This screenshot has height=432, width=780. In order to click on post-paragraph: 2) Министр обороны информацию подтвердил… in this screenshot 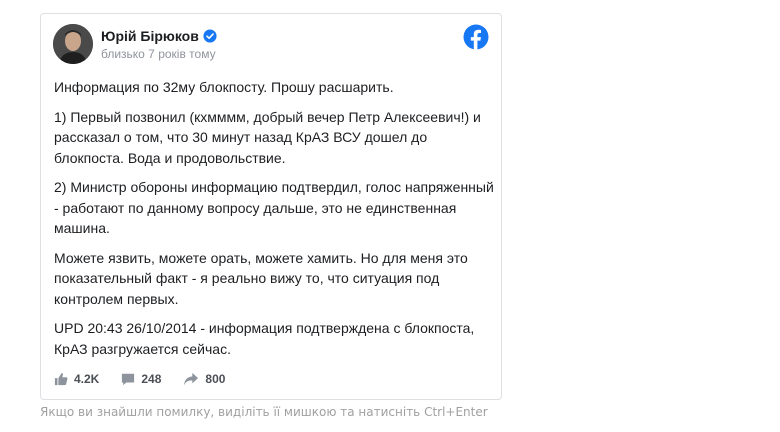, I will do `click(274, 207)`.